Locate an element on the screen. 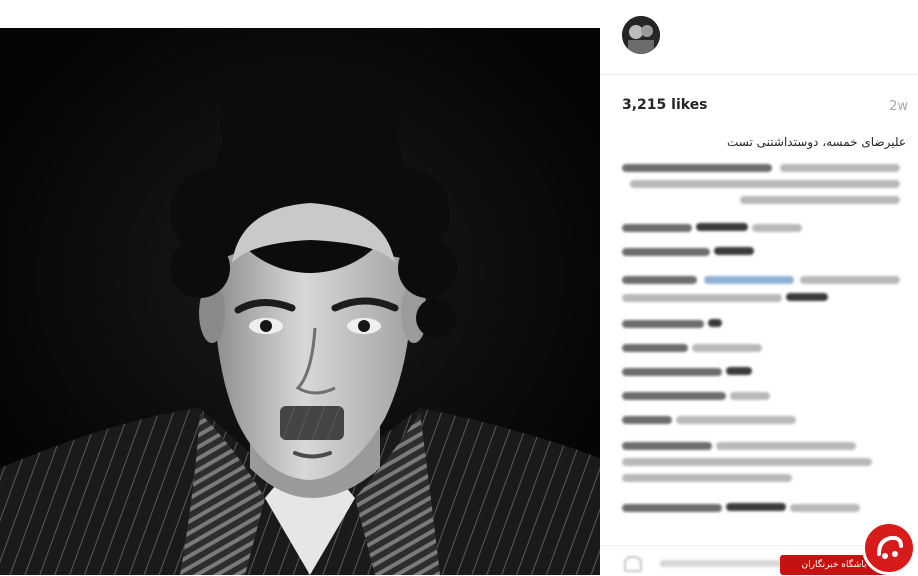 The width and height of the screenshot is (918, 576). post-time: 2w is located at coordinates (898, 106).